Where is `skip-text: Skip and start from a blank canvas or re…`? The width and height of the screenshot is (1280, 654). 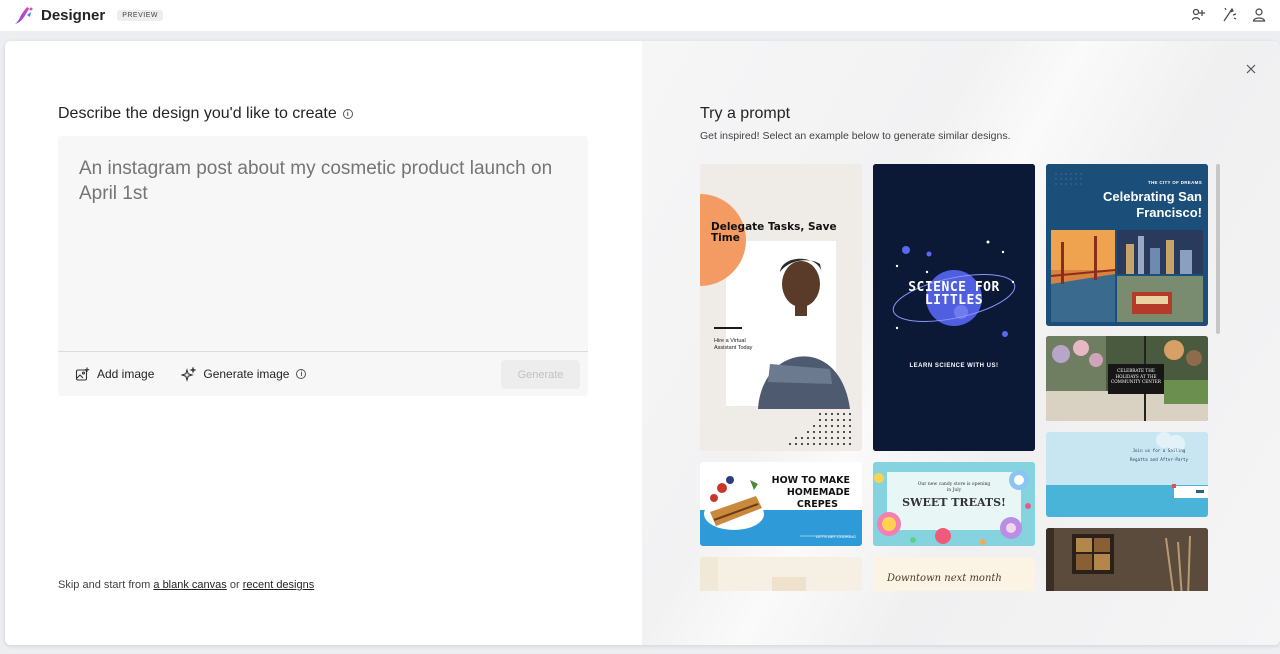 skip-text: Skip and start from a blank canvas or re… is located at coordinates (186, 585).